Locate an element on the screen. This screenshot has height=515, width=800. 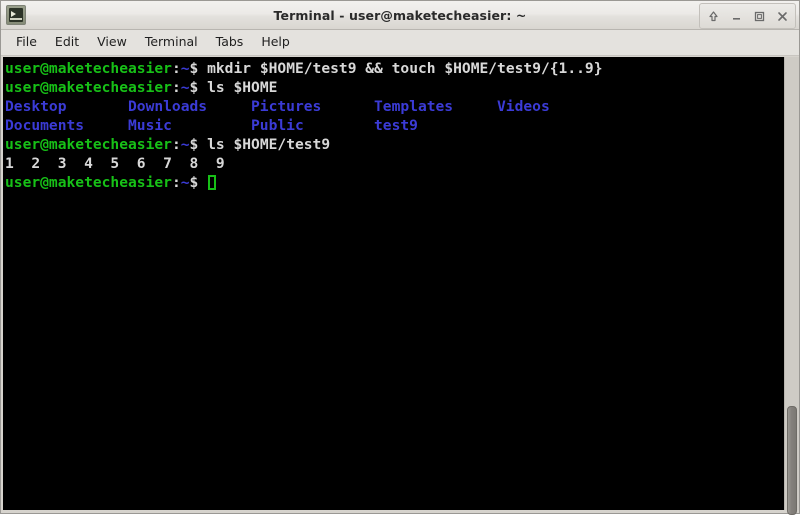
terminal-scrollbar is located at coordinates (791, 286).